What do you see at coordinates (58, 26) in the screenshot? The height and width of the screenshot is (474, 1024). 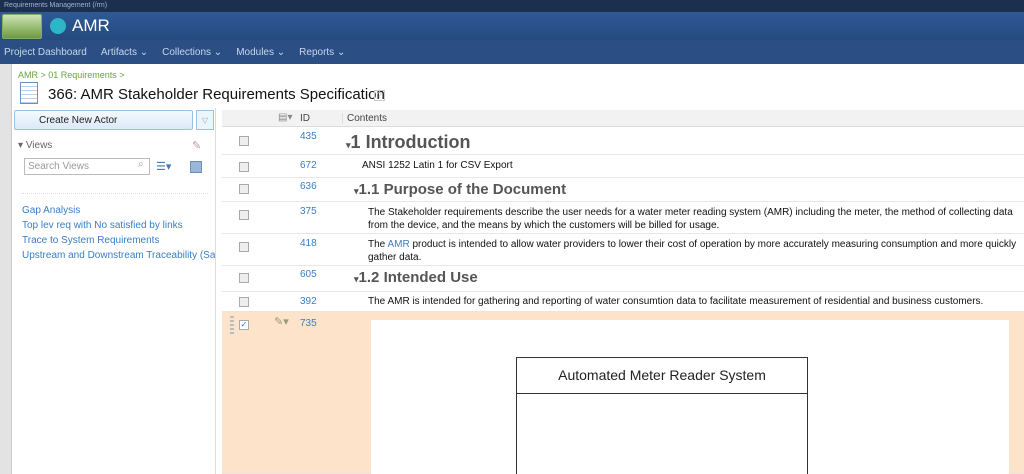 I see `project-icon` at bounding box center [58, 26].